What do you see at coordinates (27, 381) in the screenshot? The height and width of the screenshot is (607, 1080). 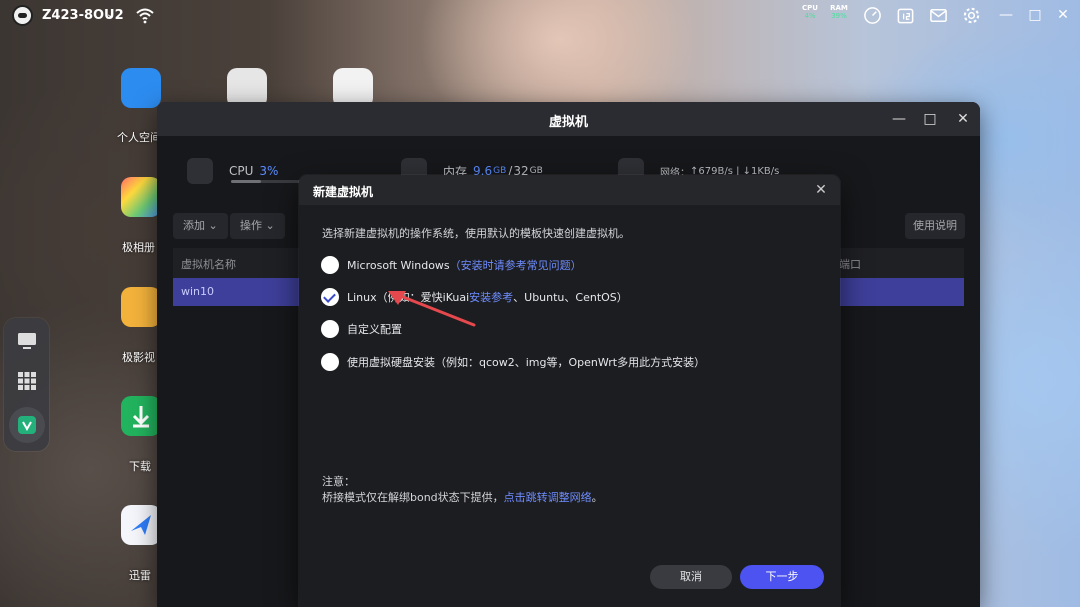 I see `app-grid-icon` at bounding box center [27, 381].